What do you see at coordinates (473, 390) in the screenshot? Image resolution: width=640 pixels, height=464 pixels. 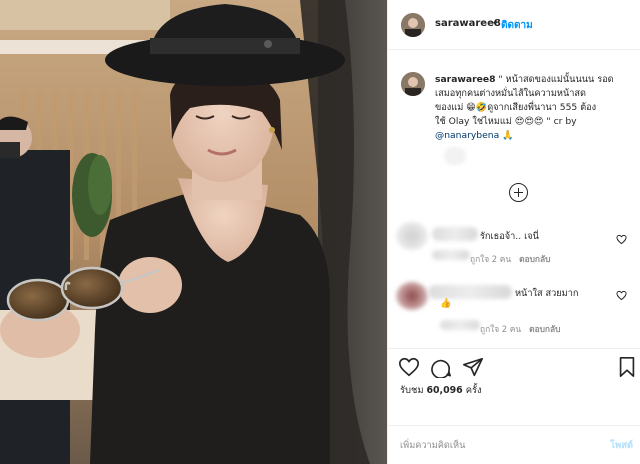 I see `views-unit: ครั้ง` at bounding box center [473, 390].